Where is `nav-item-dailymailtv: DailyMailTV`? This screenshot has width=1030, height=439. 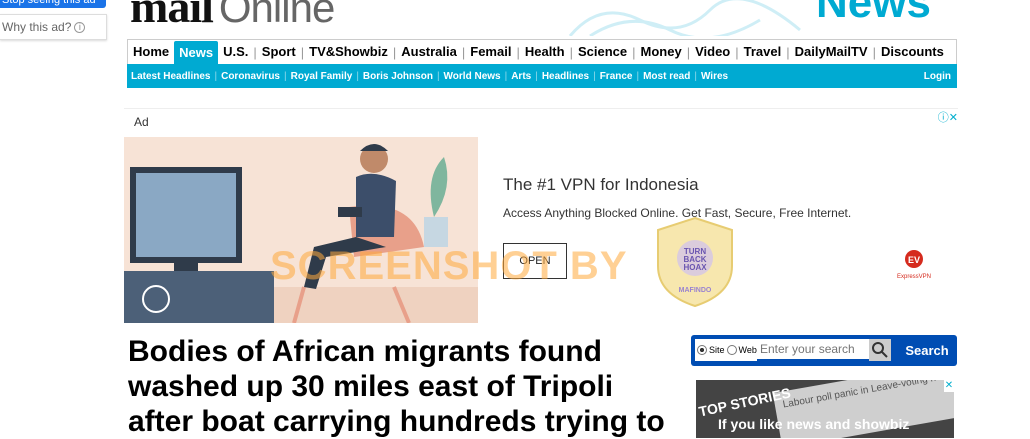
nav-item-dailymailtv: DailyMailTV is located at coordinates (831, 52).